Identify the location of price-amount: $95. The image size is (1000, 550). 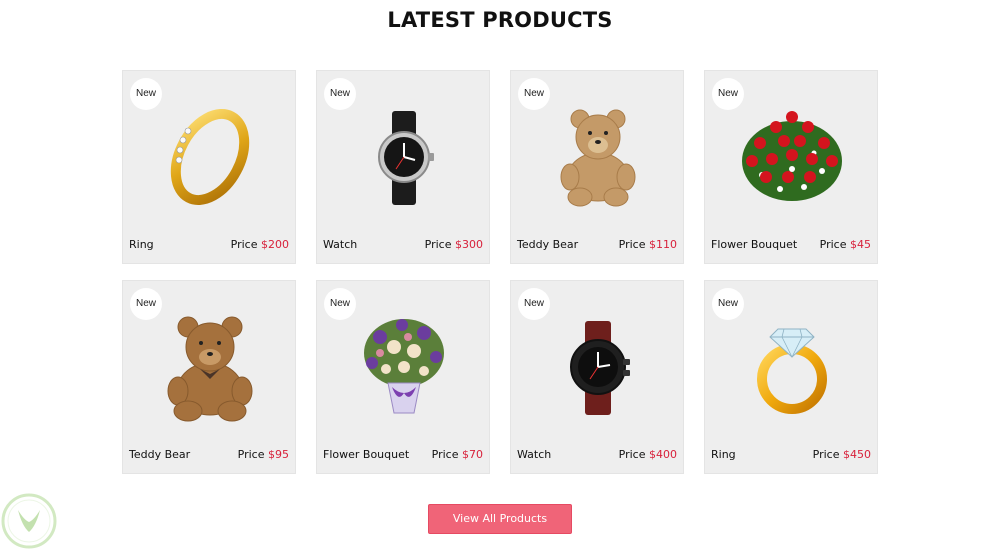
(278, 454).